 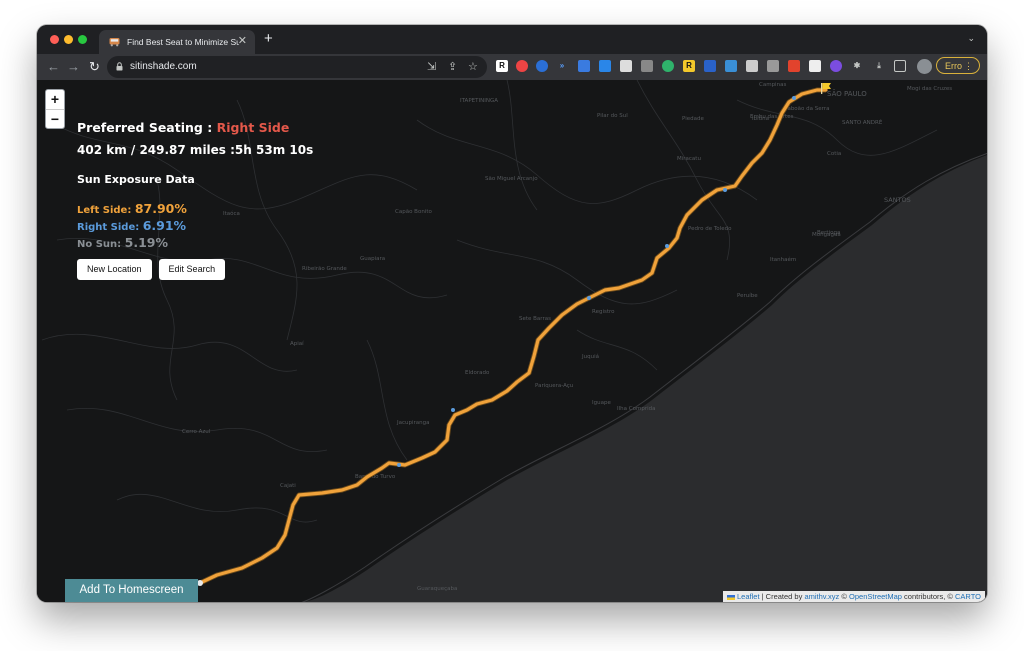 I want to click on extension-wave-icon: », so click(x=562, y=66).